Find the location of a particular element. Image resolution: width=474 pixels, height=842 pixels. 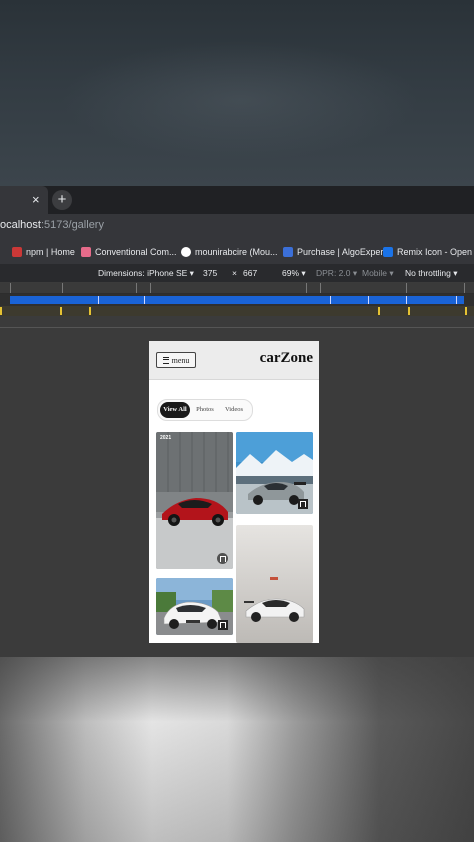

gallery-filter: View All Photos Videos is located at coordinates (205, 410).